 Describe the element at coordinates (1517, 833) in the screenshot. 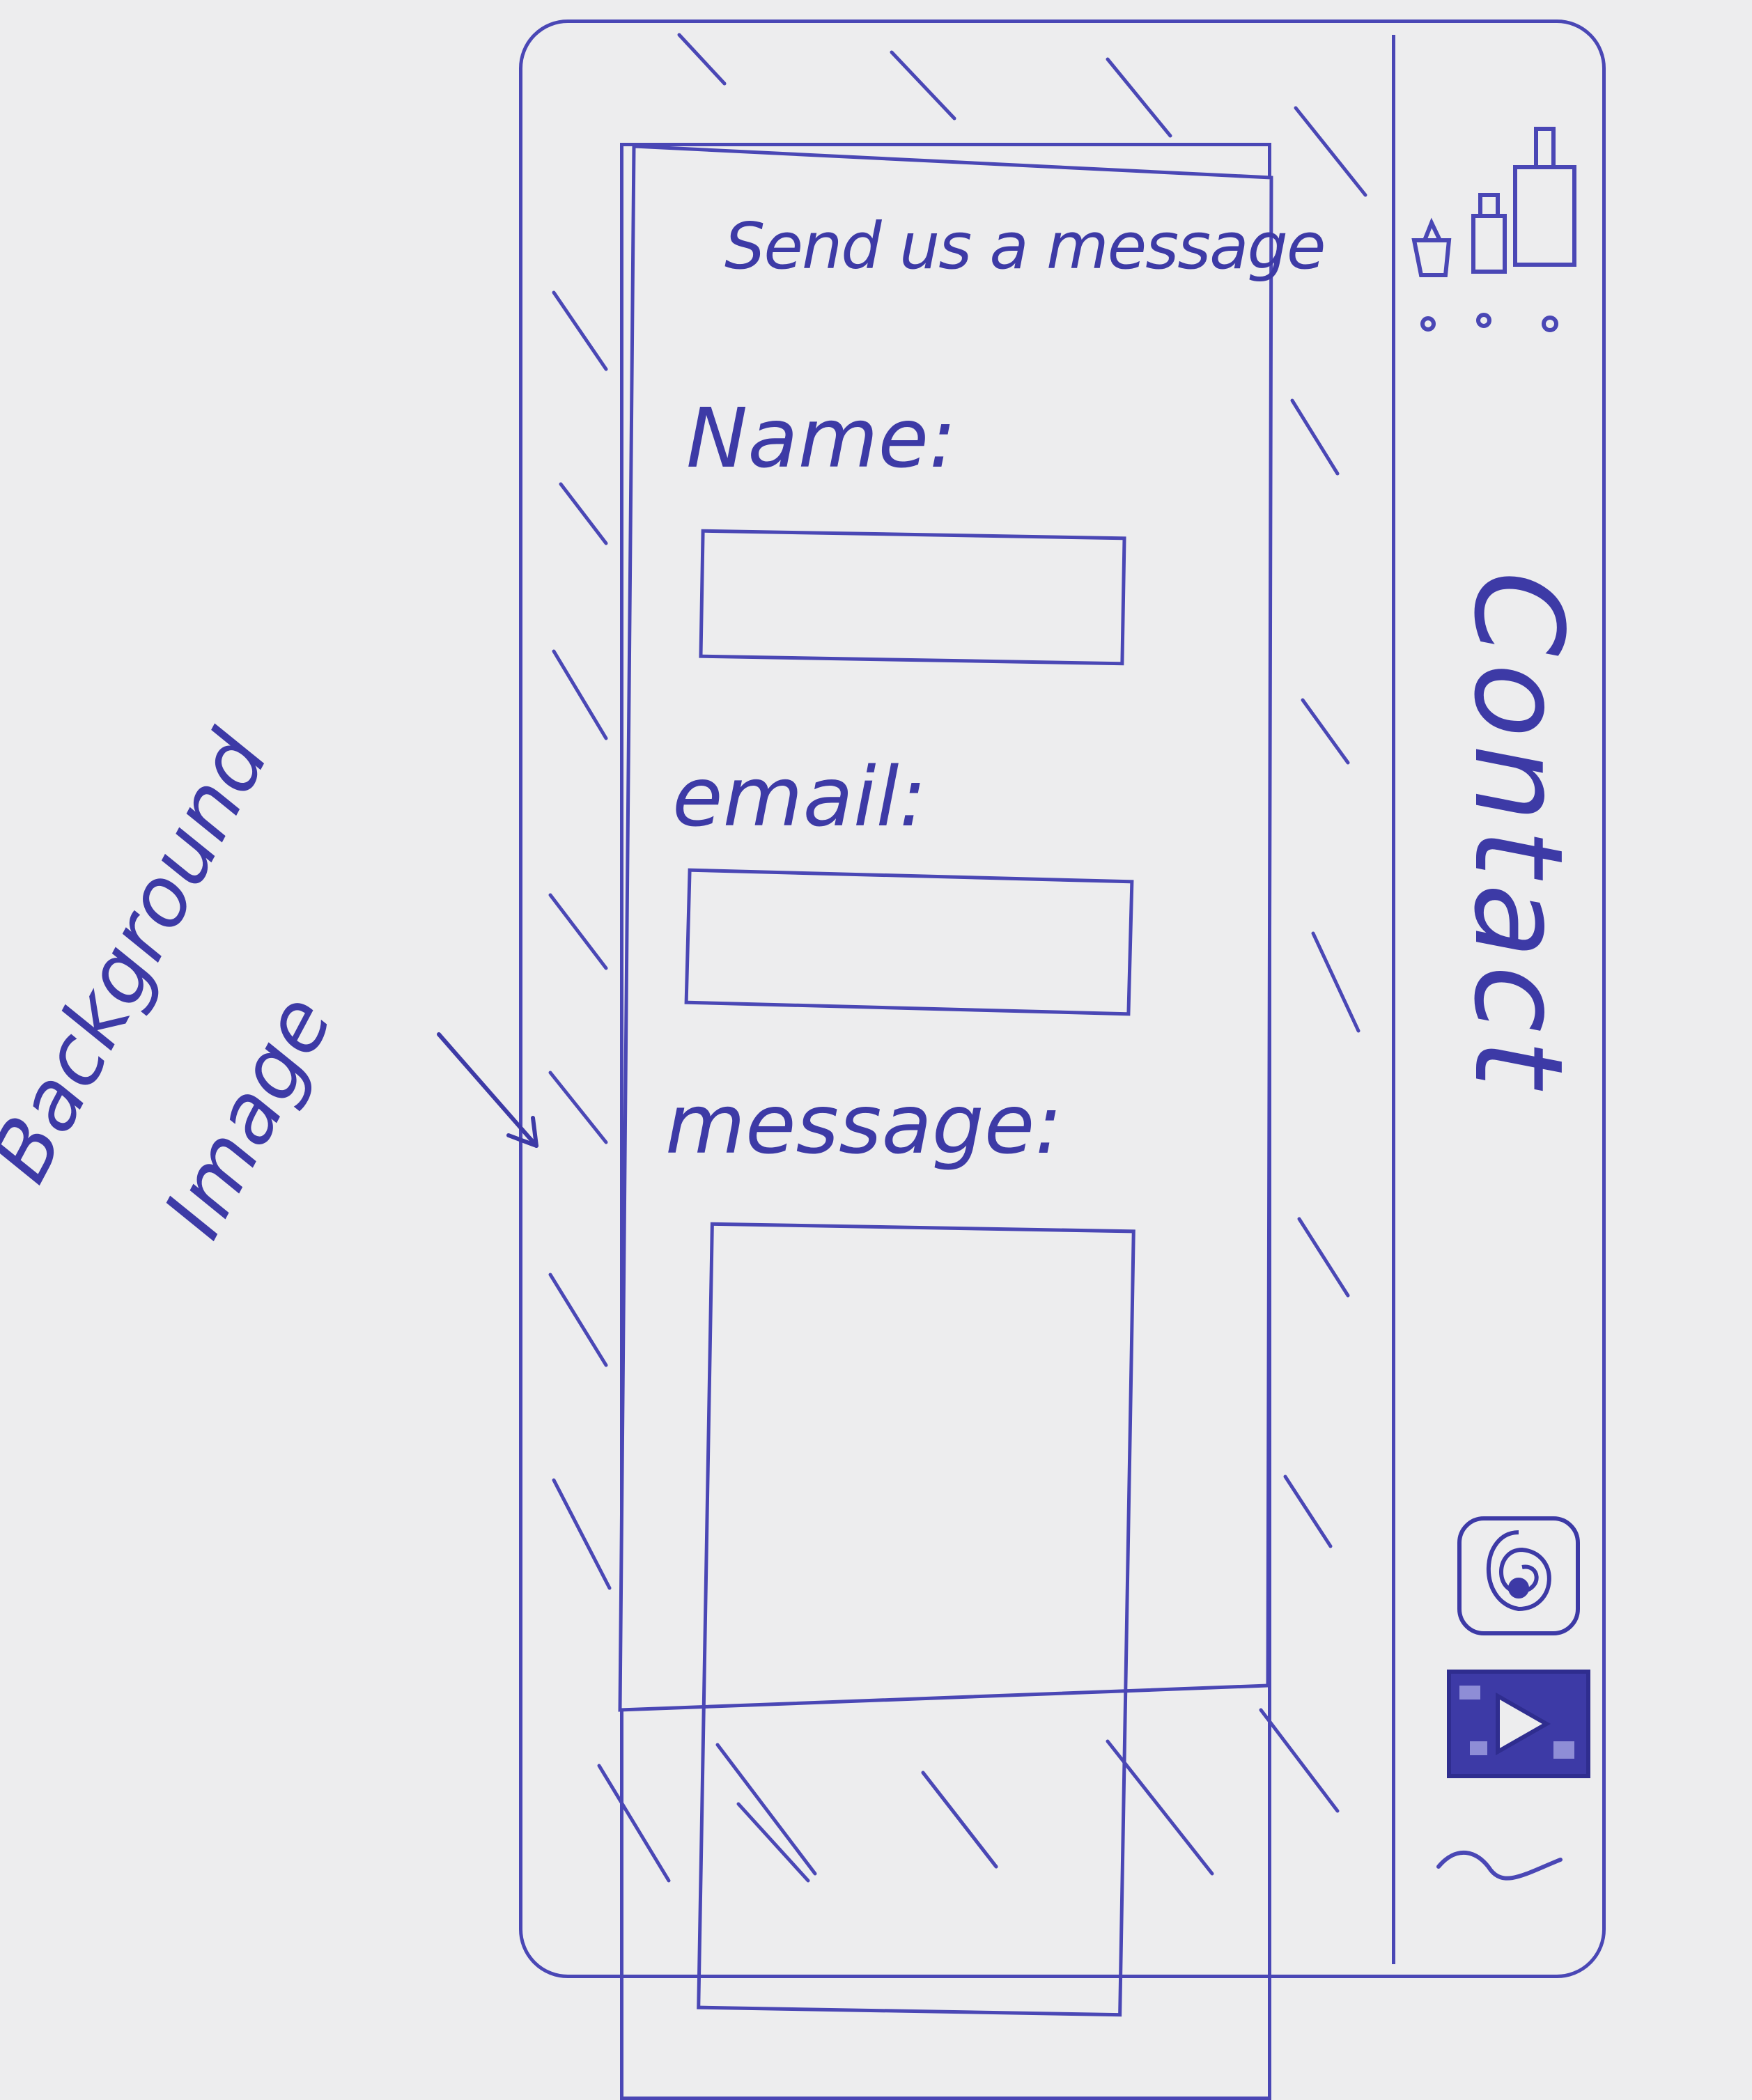

I see `sidebar-heading: Contact` at that location.